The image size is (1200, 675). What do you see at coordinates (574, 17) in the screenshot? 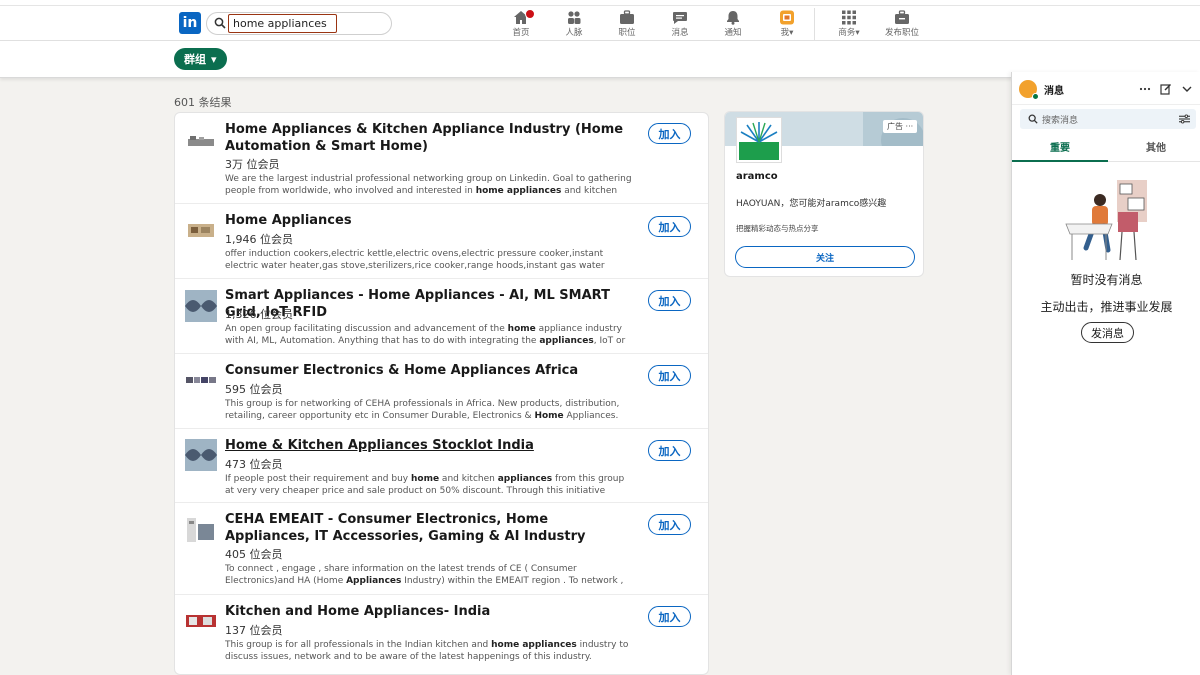
I see `network-icon` at bounding box center [574, 17].